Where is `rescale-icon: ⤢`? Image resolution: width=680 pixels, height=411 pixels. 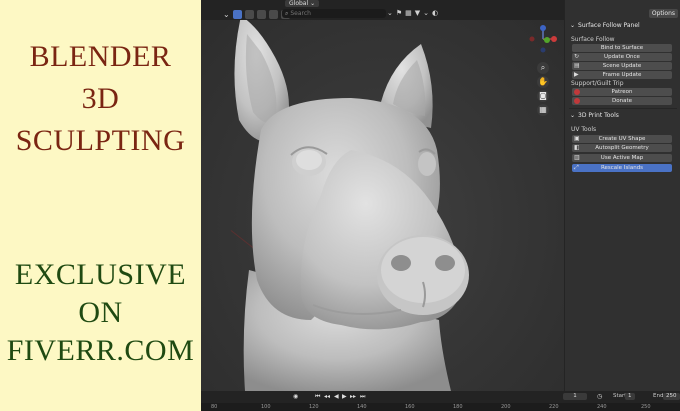 rescale-icon: ⤢ is located at coordinates (576, 167).